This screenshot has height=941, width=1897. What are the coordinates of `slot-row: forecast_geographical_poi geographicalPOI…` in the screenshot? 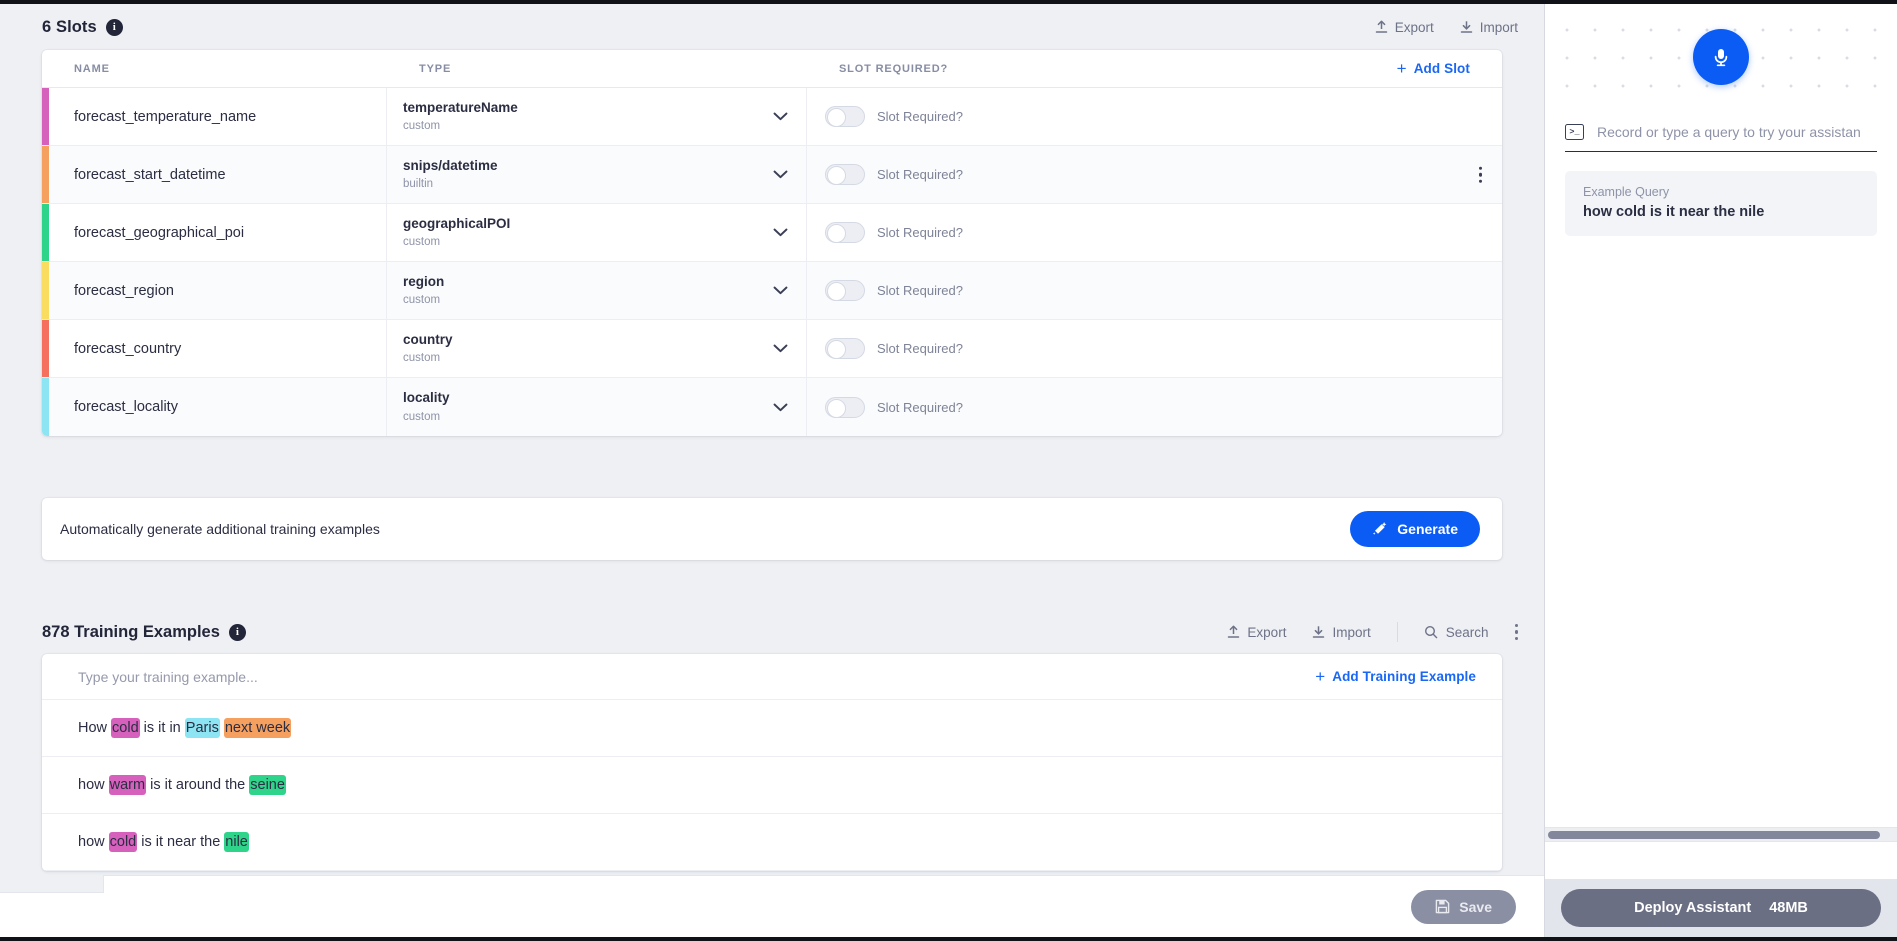 It's located at (772, 233).